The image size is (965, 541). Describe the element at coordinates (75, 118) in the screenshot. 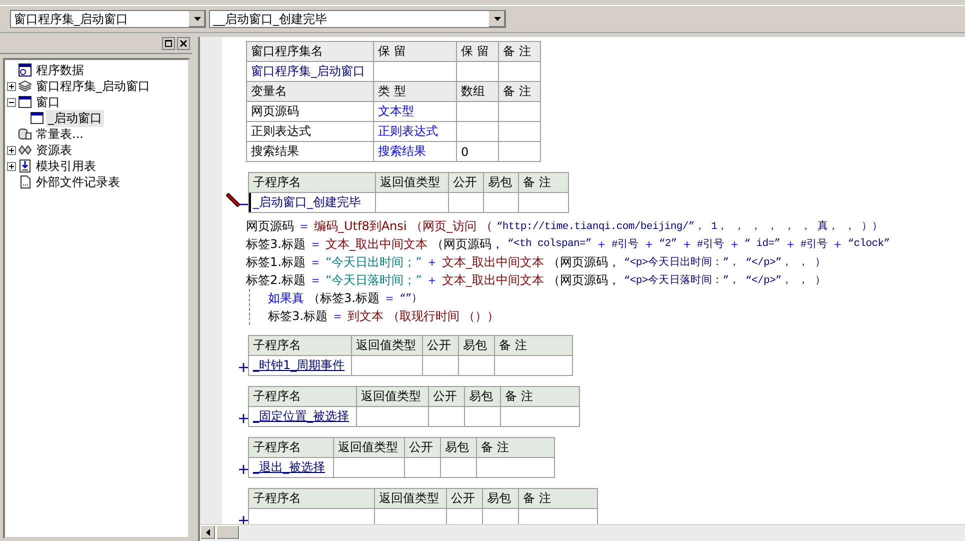

I see `tree-item: _启动窗口` at that location.